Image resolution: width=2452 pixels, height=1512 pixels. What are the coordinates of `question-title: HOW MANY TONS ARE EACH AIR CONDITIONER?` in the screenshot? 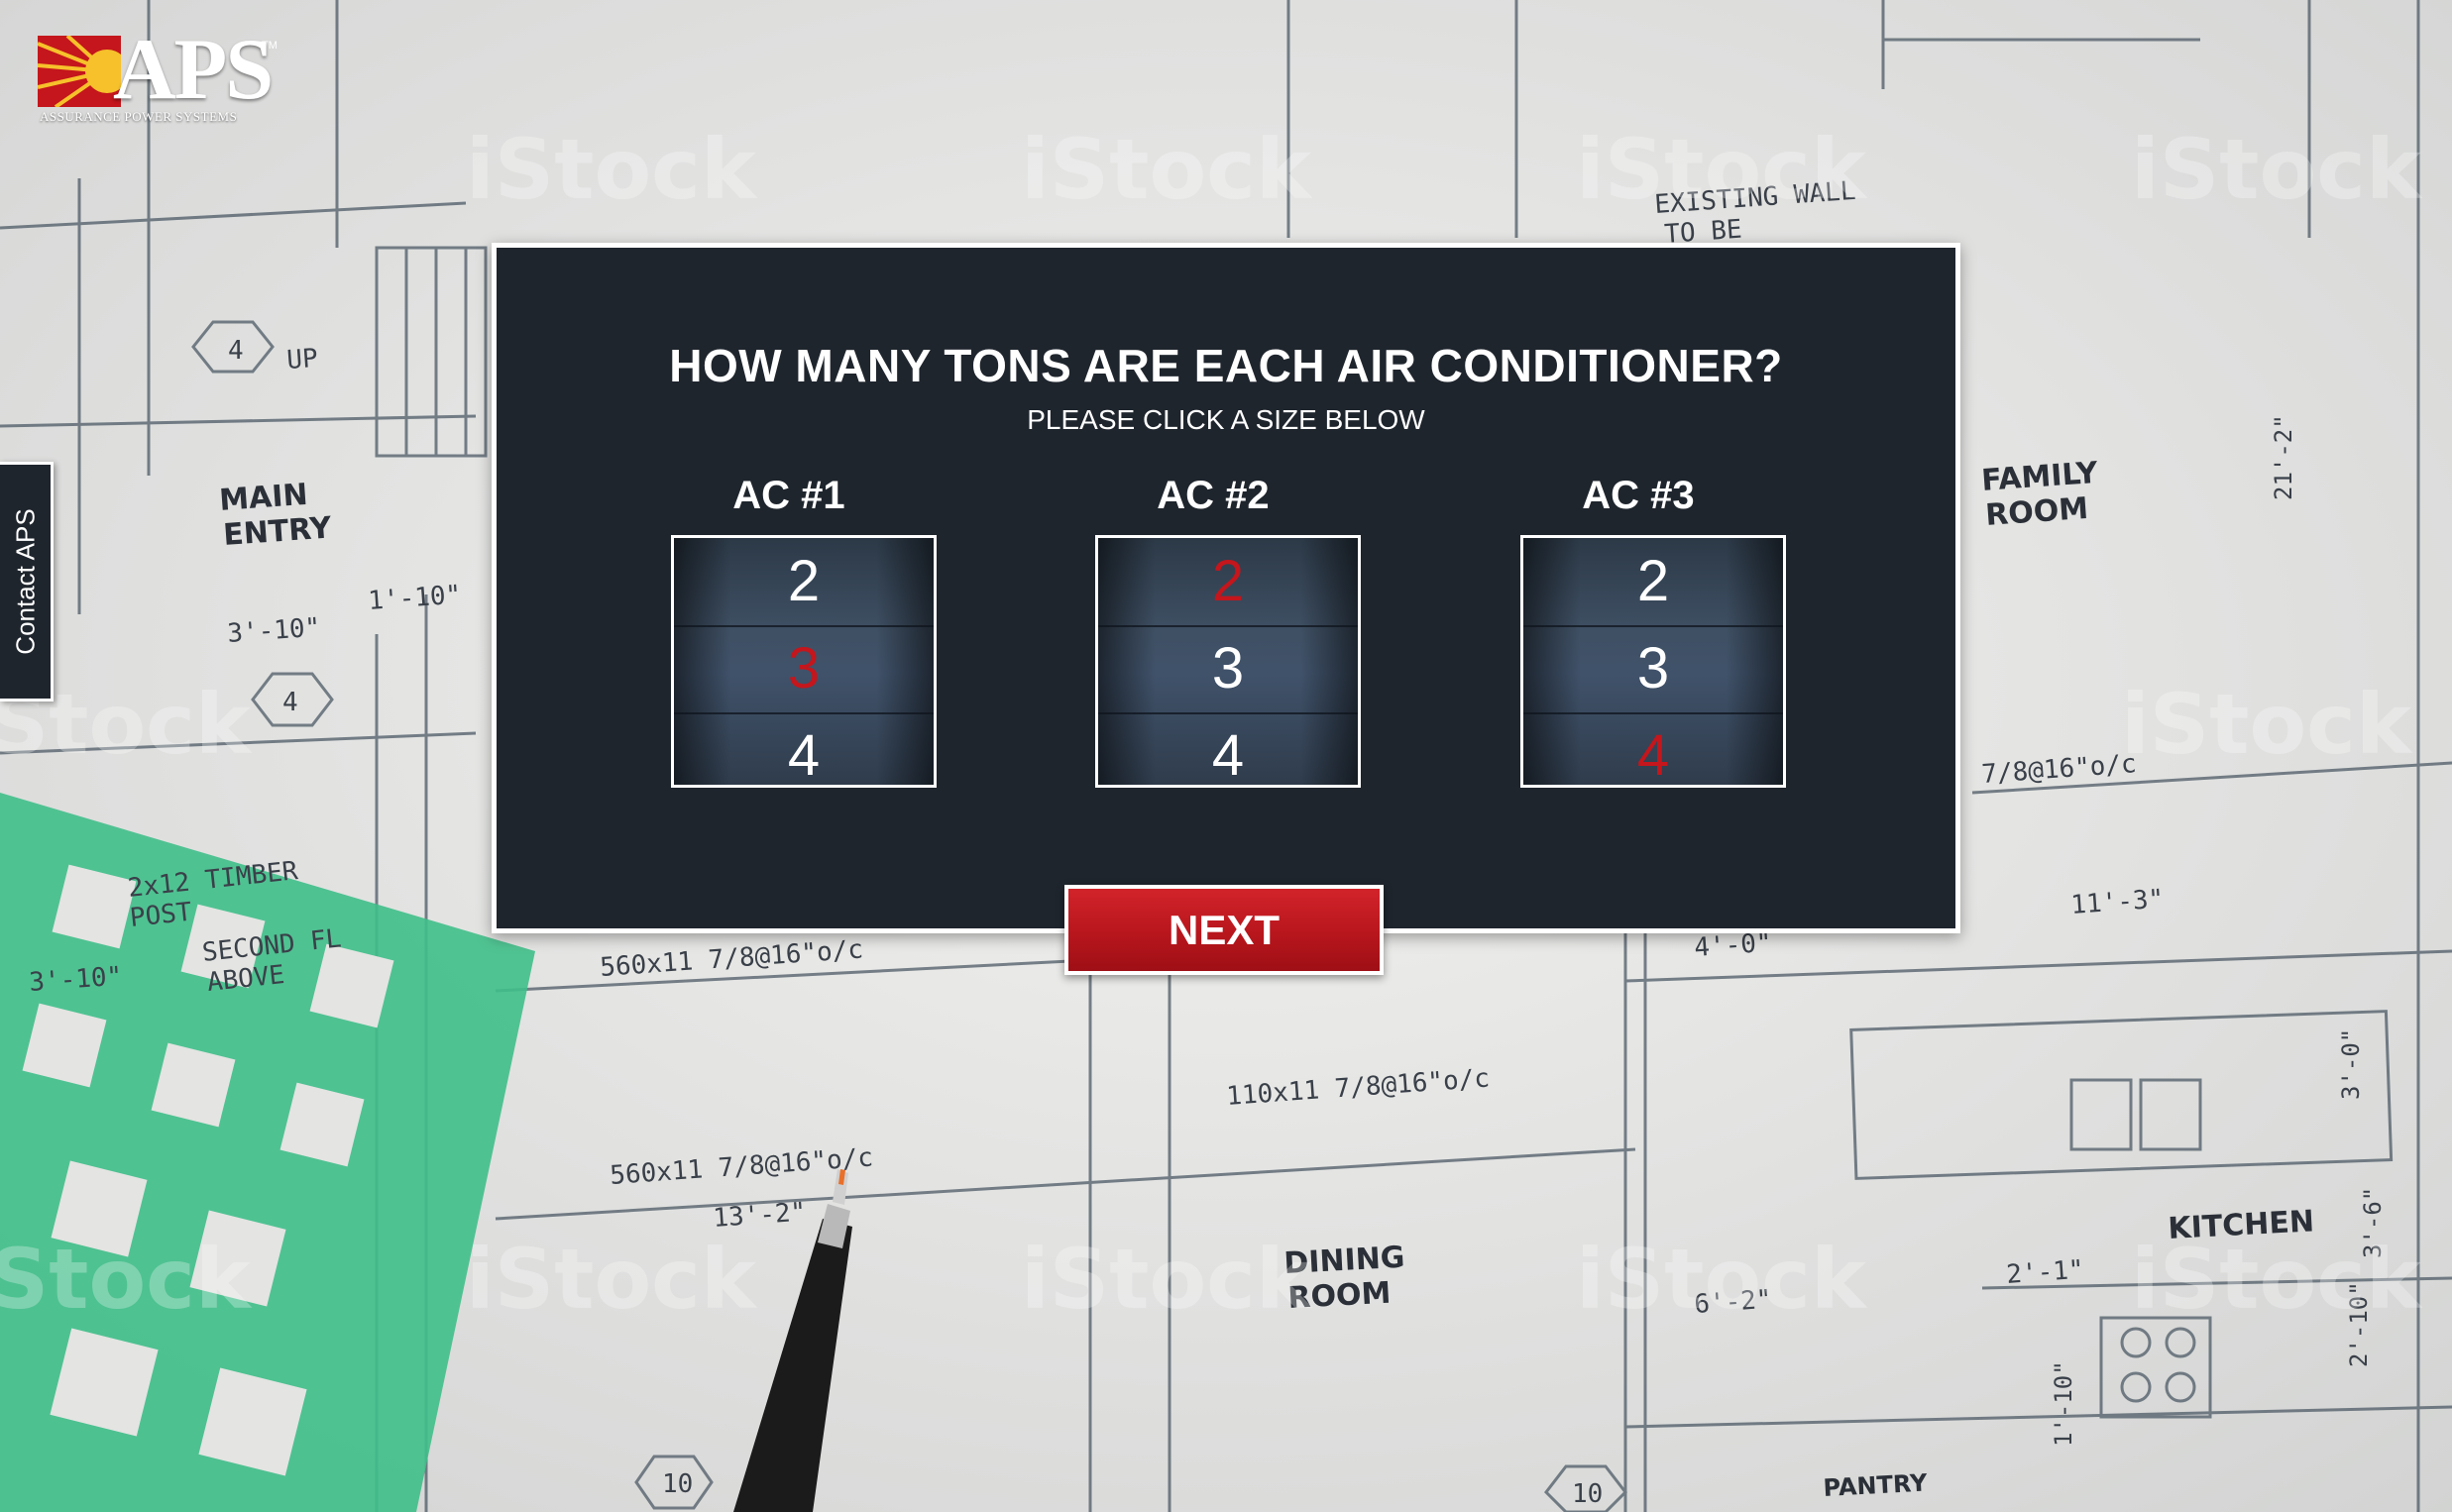 It's located at (1226, 366).